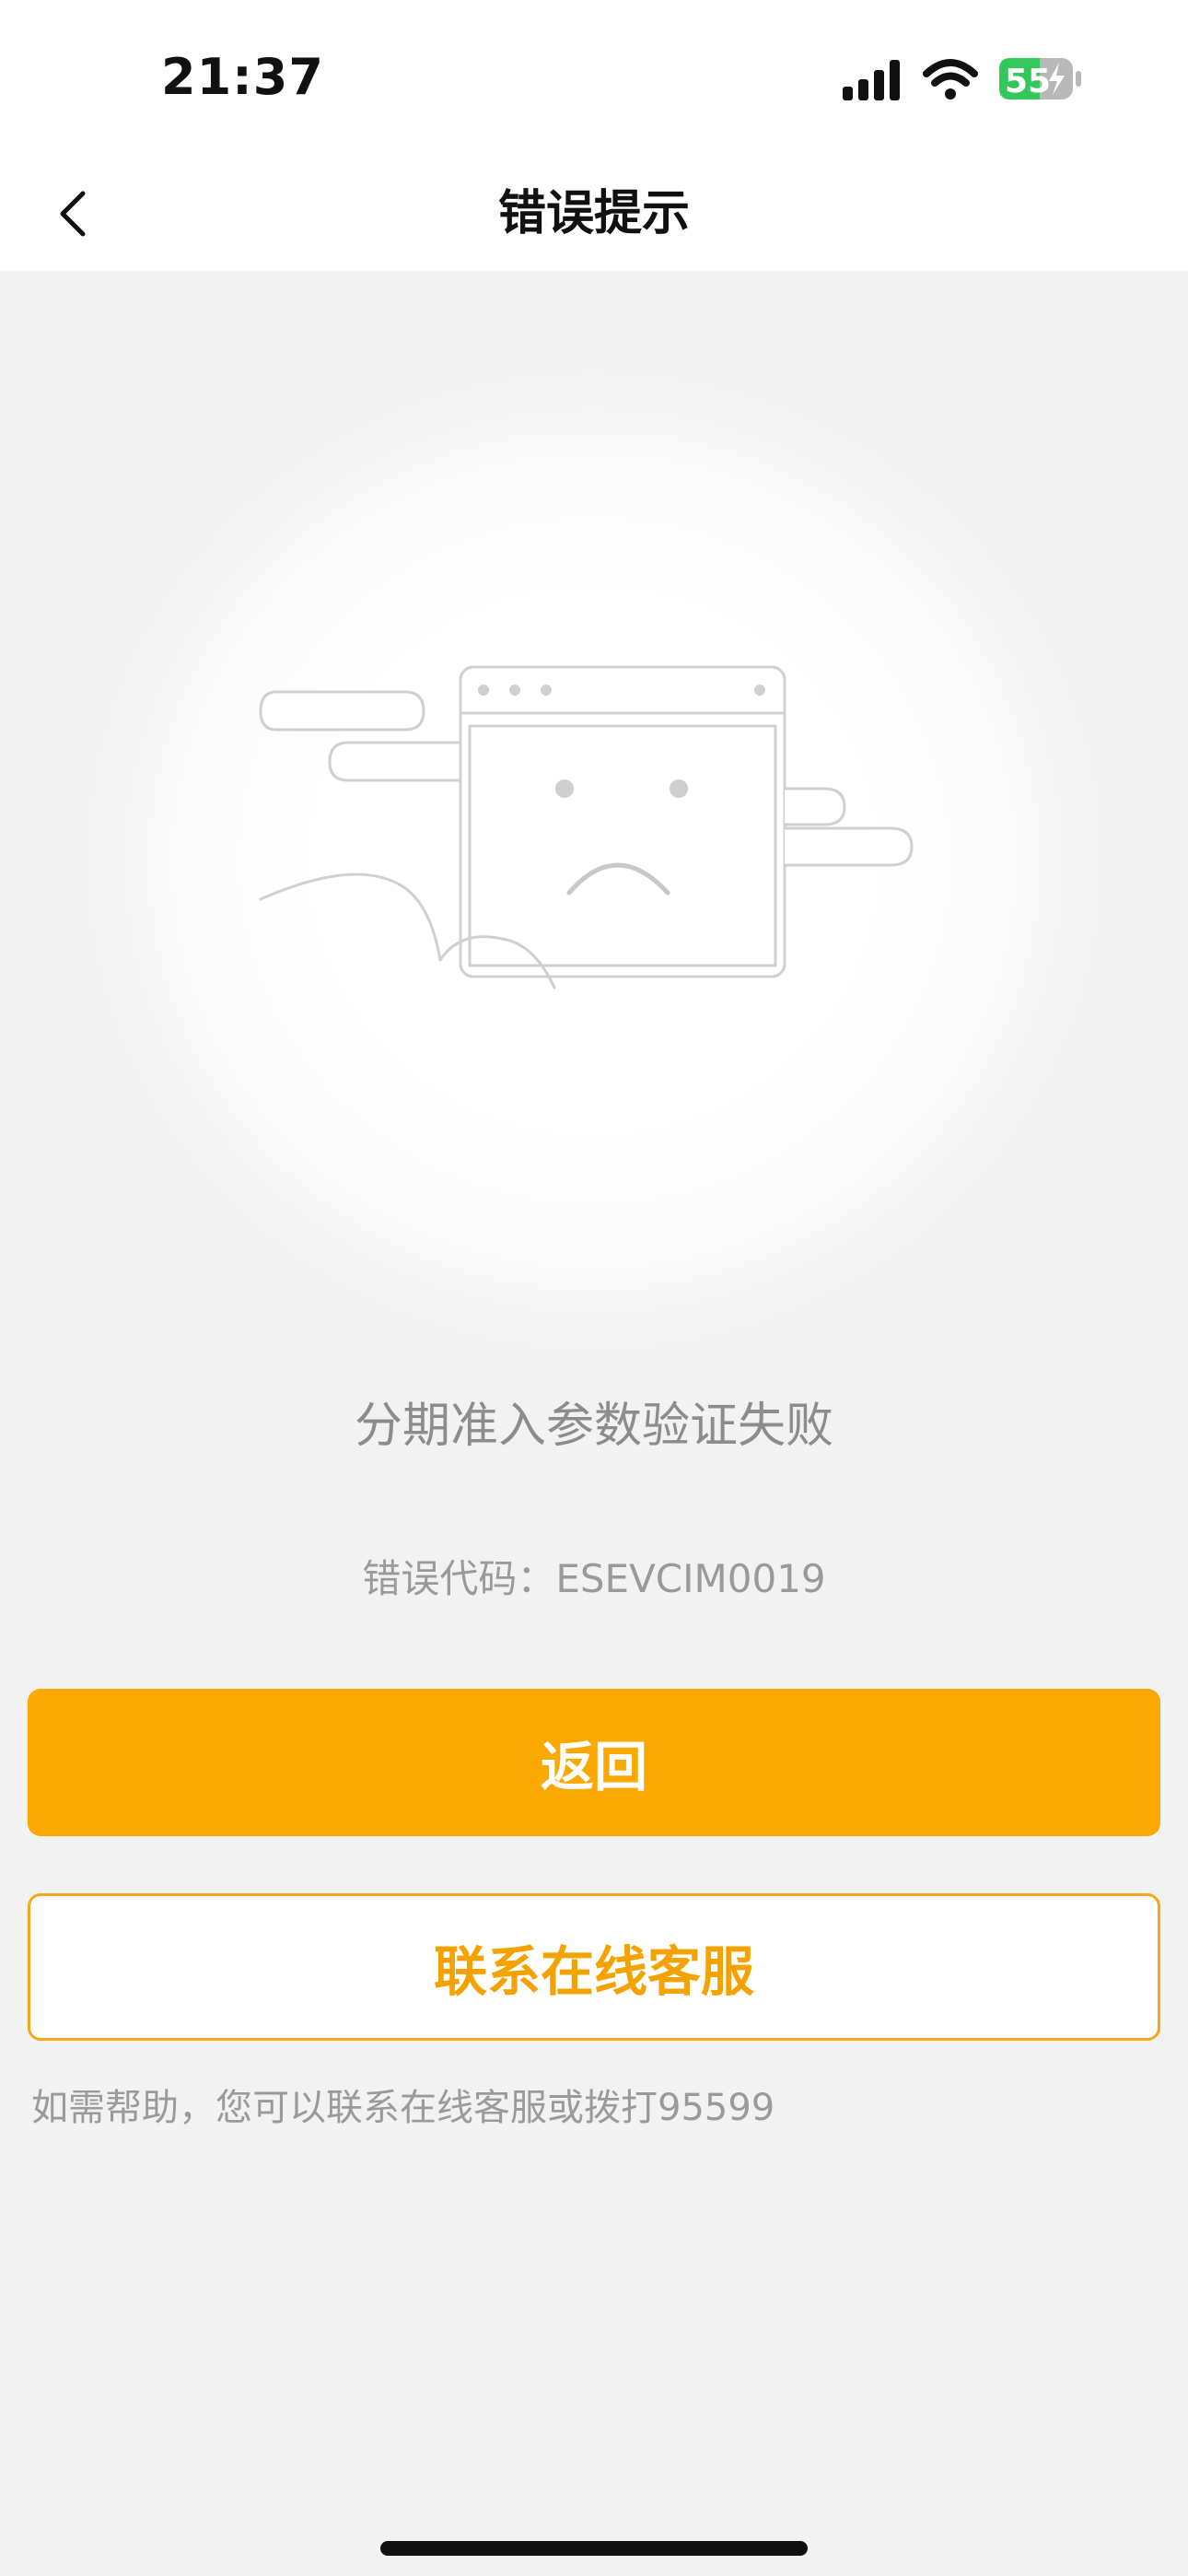 Image resolution: width=1188 pixels, height=2576 pixels. I want to click on navigation-bar: 错误提示, so click(594, 214).